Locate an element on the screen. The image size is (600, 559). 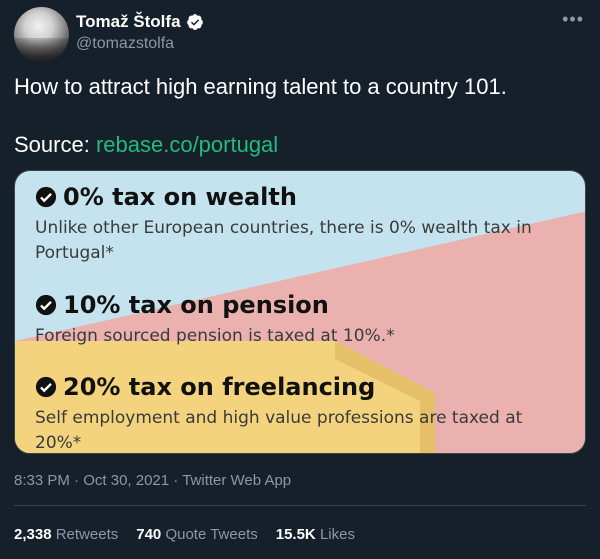
card-item-title: 10% tax on pension is located at coordinates (196, 305).